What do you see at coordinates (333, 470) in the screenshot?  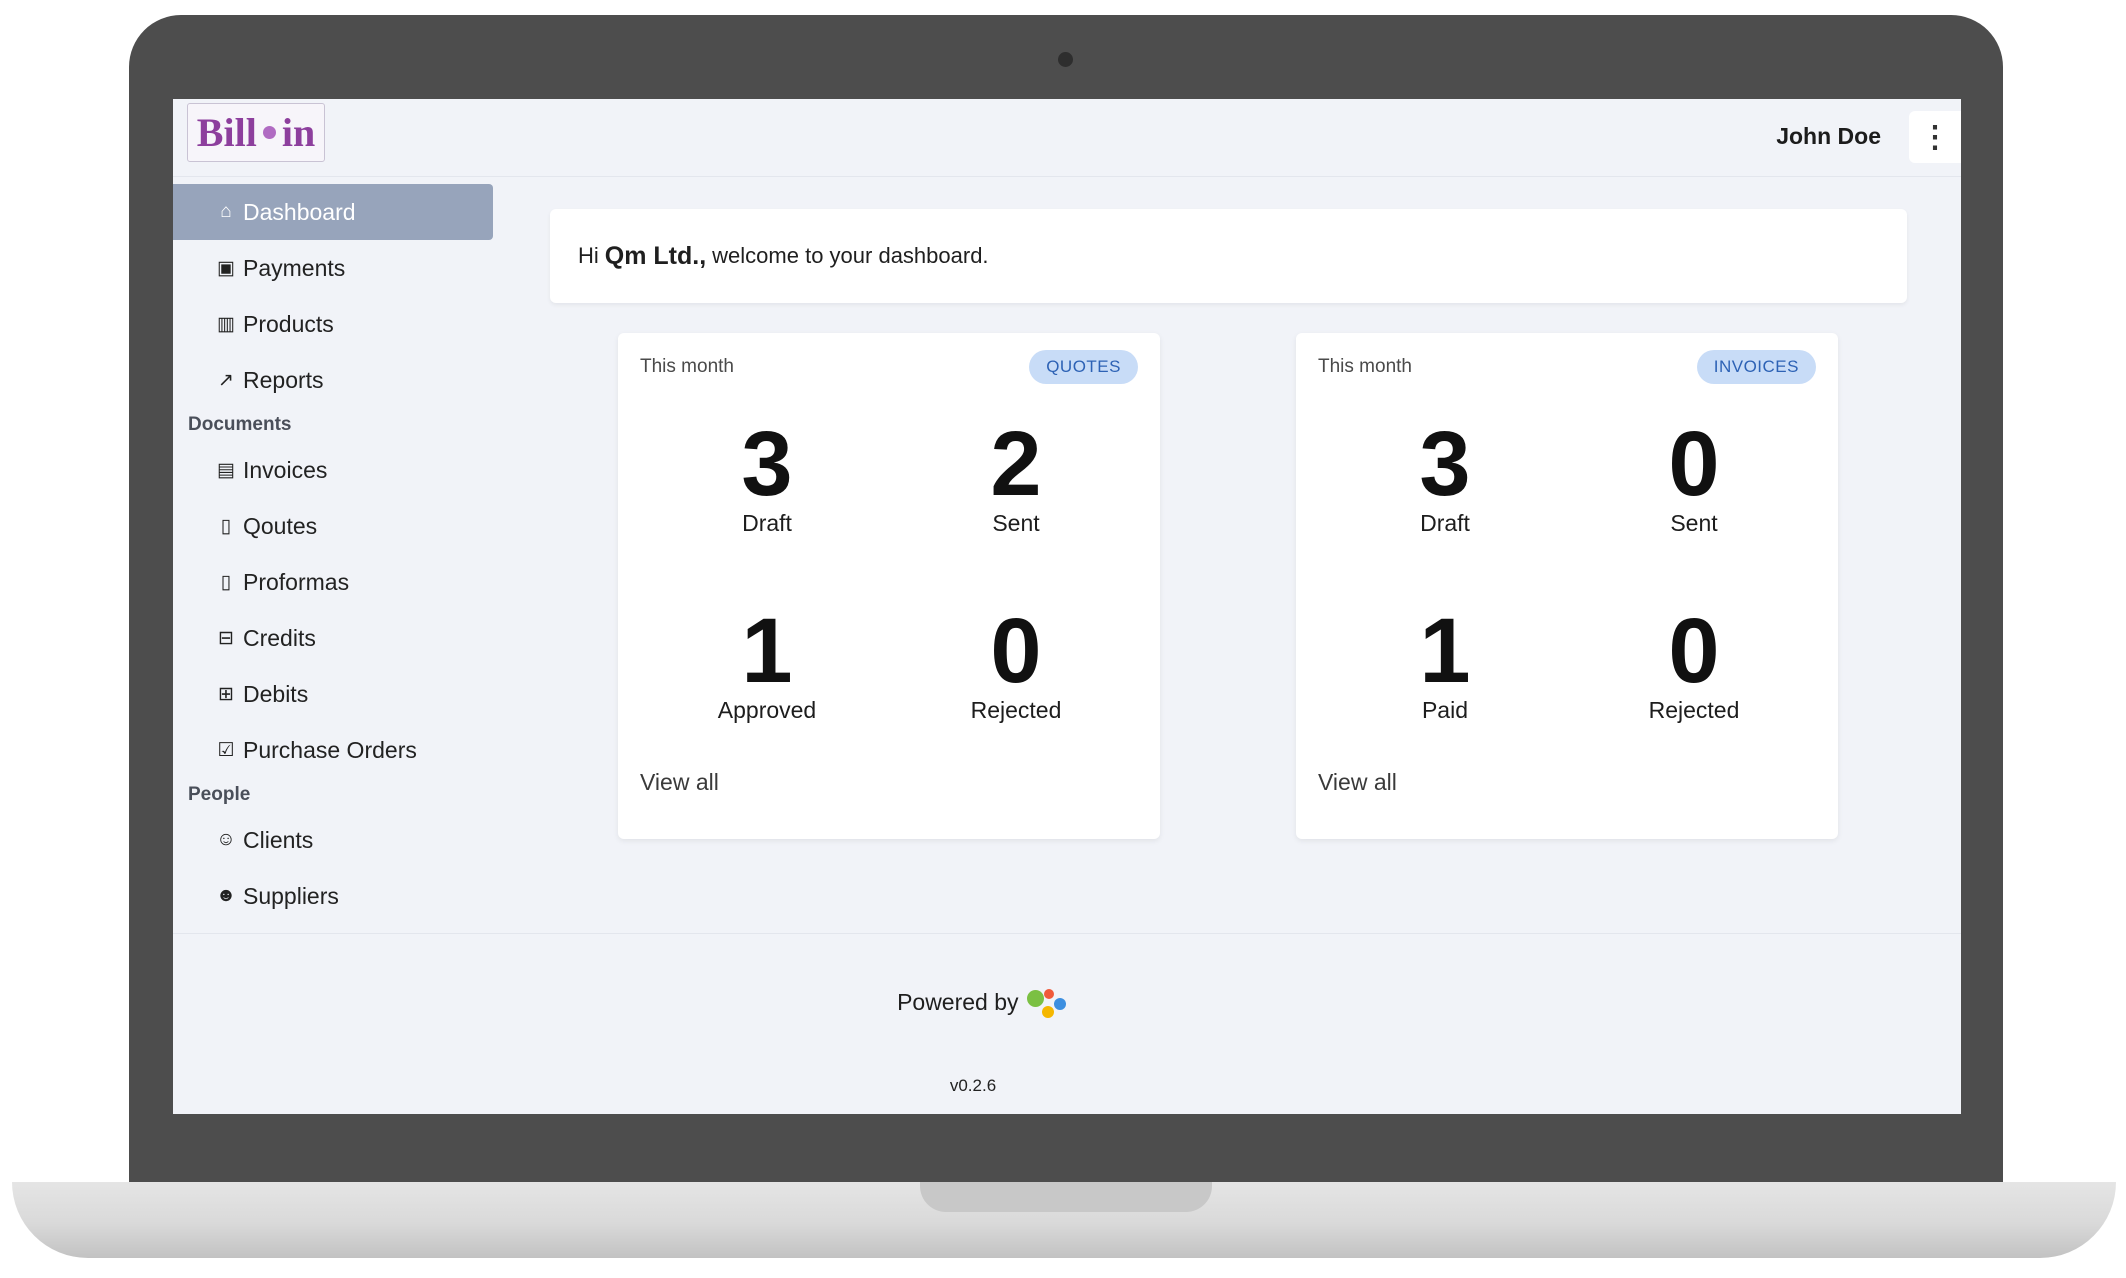 I see `sidebar-item-invoices: ▤ Invoices` at bounding box center [333, 470].